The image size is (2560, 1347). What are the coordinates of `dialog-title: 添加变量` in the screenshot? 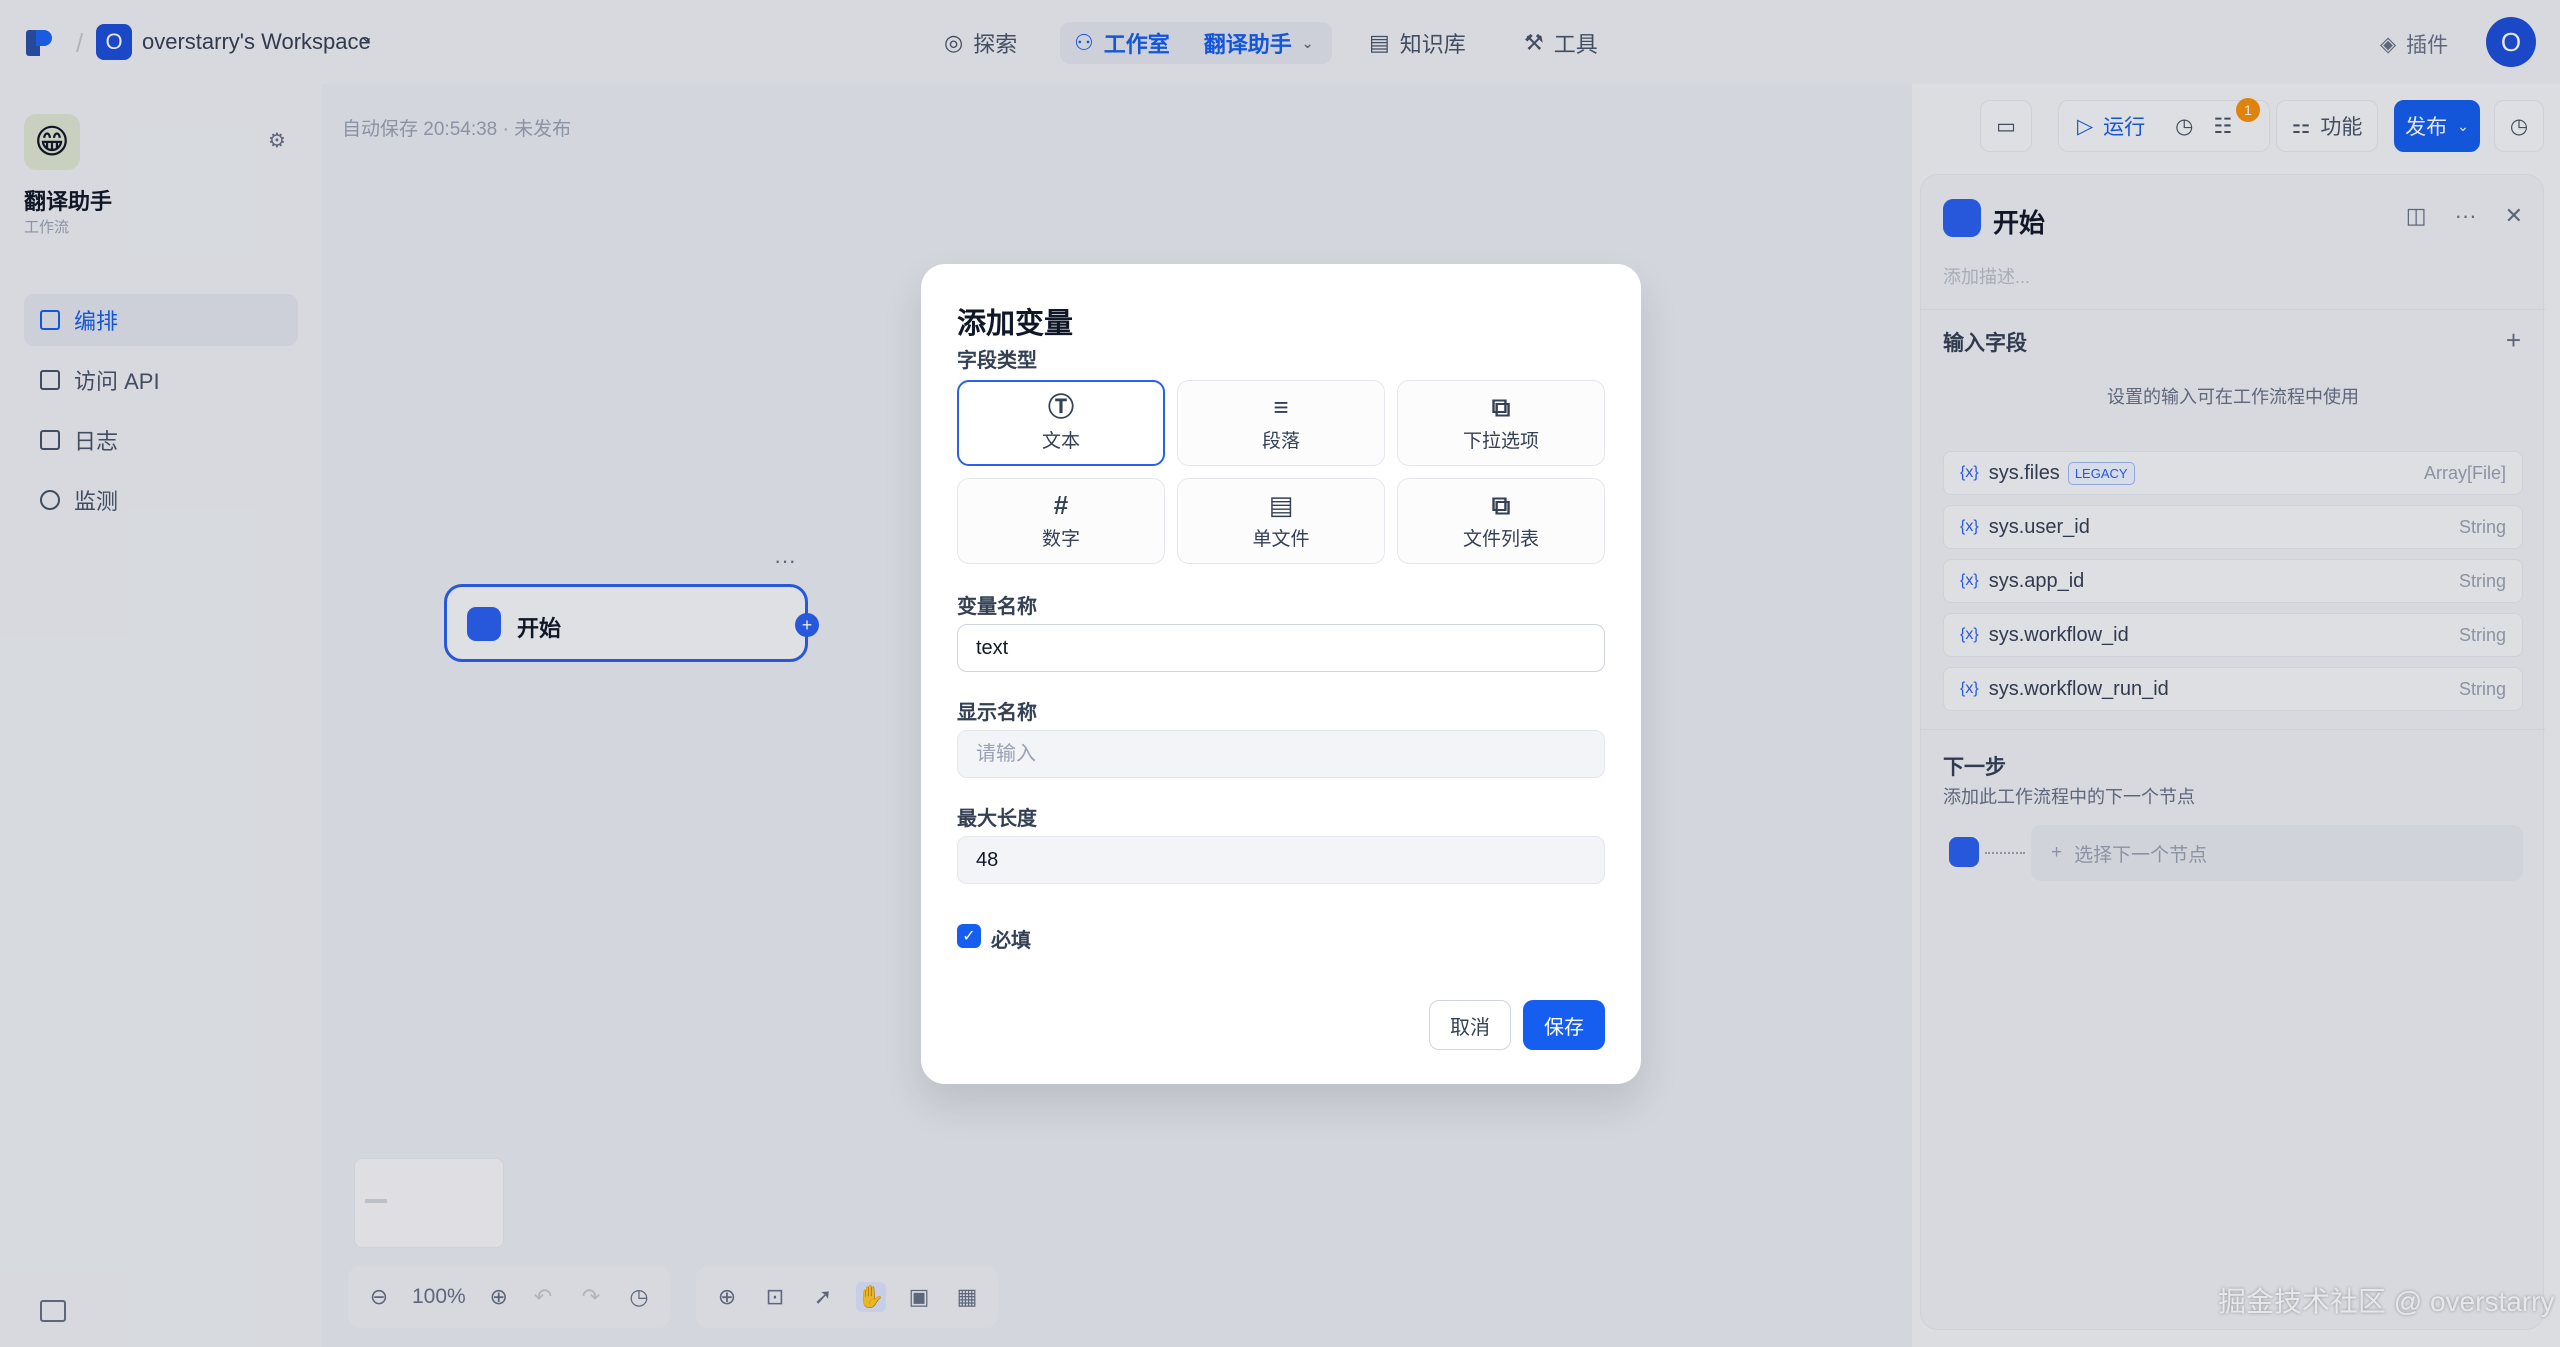 It's located at (1015, 324).